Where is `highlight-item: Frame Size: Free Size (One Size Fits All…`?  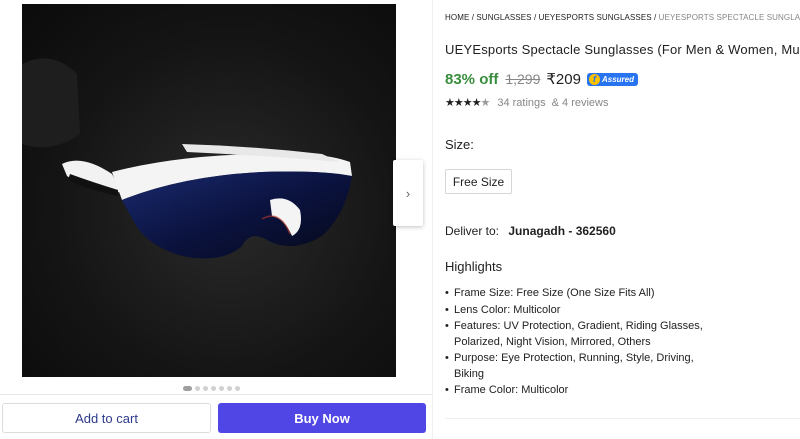 highlight-item: Frame Size: Free Size (One Size Fits All… is located at coordinates (575, 294).